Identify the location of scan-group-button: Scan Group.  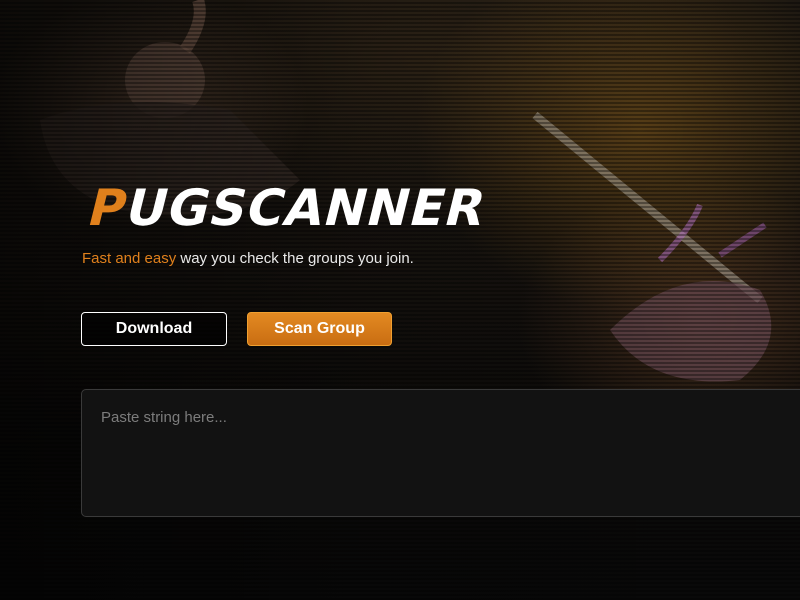
(319, 329).